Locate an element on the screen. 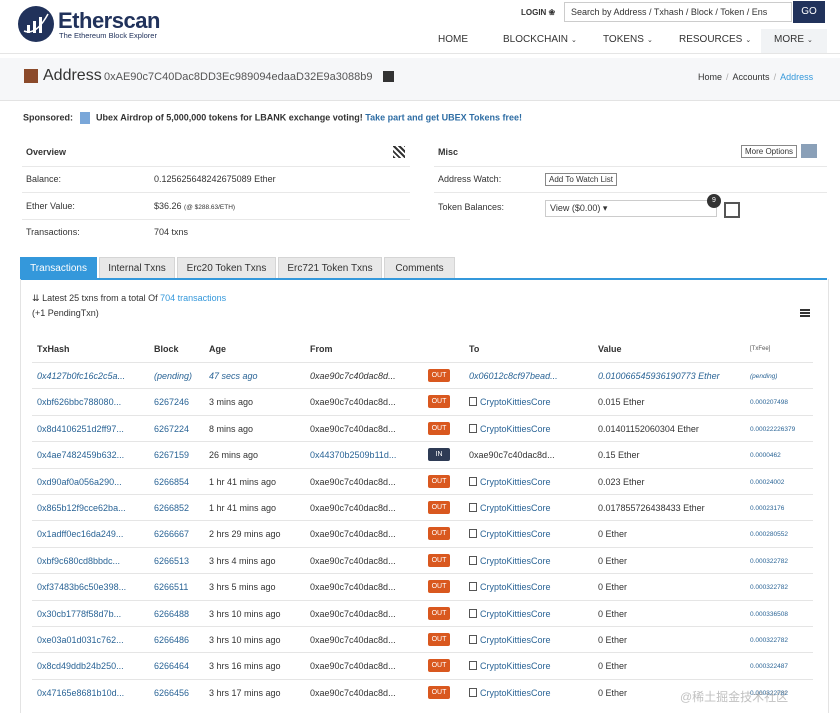 This screenshot has height=713, width=840. search-go-button: GO is located at coordinates (809, 12).